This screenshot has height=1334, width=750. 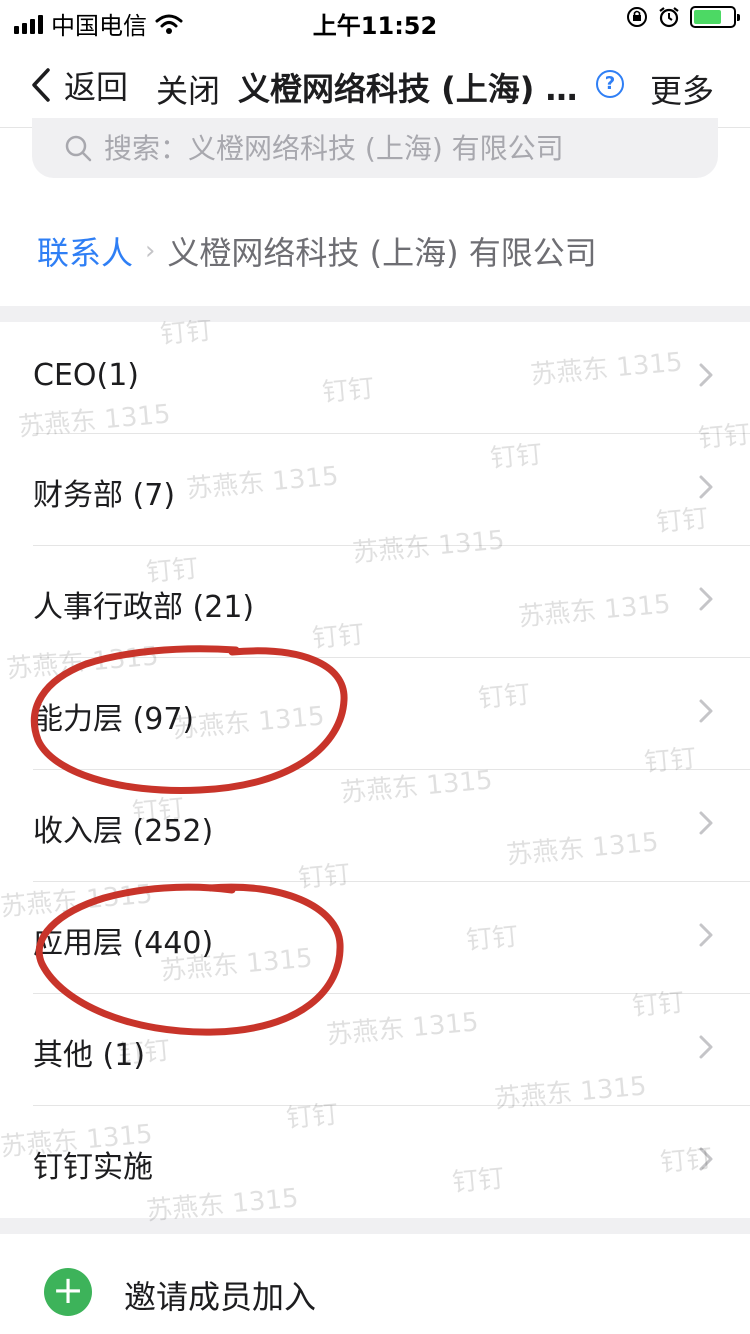 I want to click on list-item-label: CEO(1), so click(x=86, y=375).